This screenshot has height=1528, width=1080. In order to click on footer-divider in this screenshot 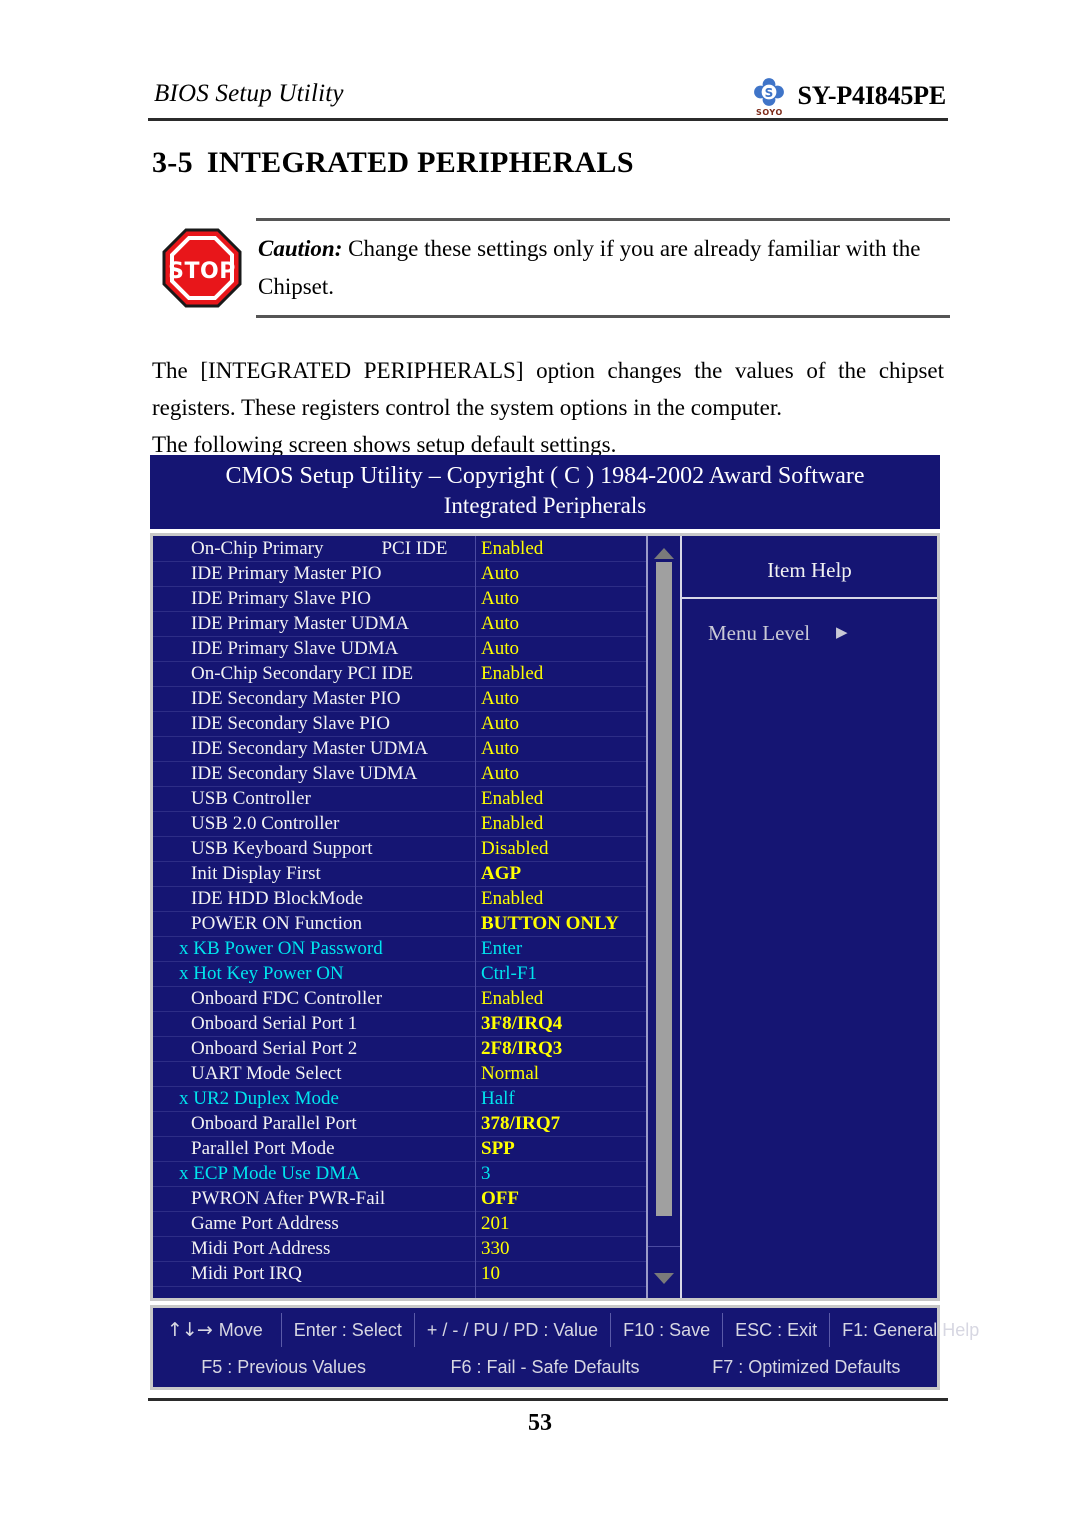, I will do `click(548, 1399)`.